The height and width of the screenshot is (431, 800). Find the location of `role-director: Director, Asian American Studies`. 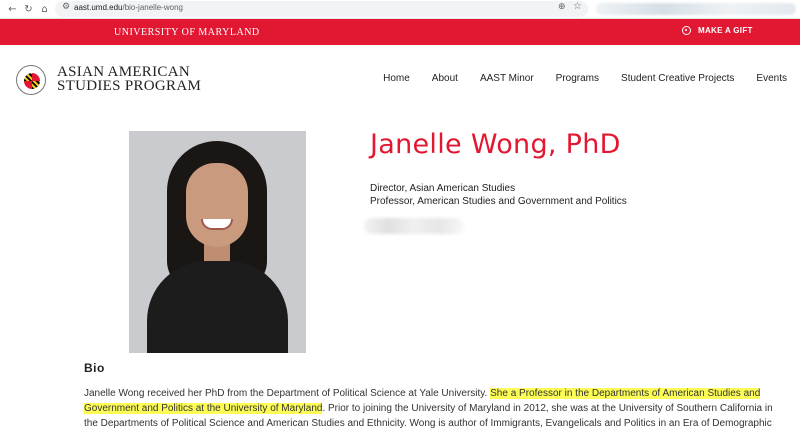

role-director: Director, Asian American Studies is located at coordinates (443, 188).